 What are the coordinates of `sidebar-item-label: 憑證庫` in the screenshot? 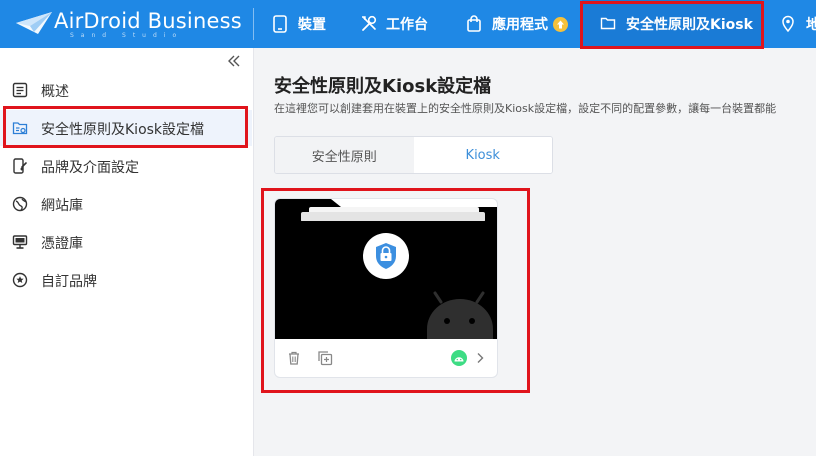 It's located at (62, 244).